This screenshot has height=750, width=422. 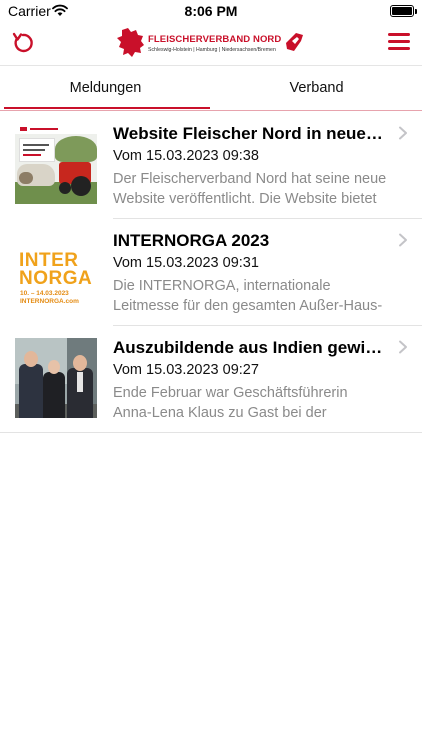 What do you see at coordinates (56, 378) in the screenshot?
I see `group-photo-thumbnail` at bounding box center [56, 378].